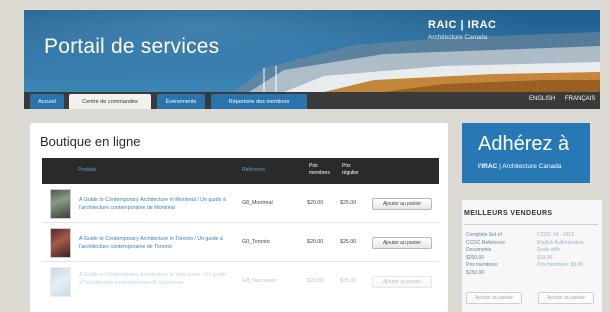 This screenshot has width=610, height=312. What do you see at coordinates (319, 169) in the screenshot?
I see `column-header-member-price: Prix membres` at bounding box center [319, 169].